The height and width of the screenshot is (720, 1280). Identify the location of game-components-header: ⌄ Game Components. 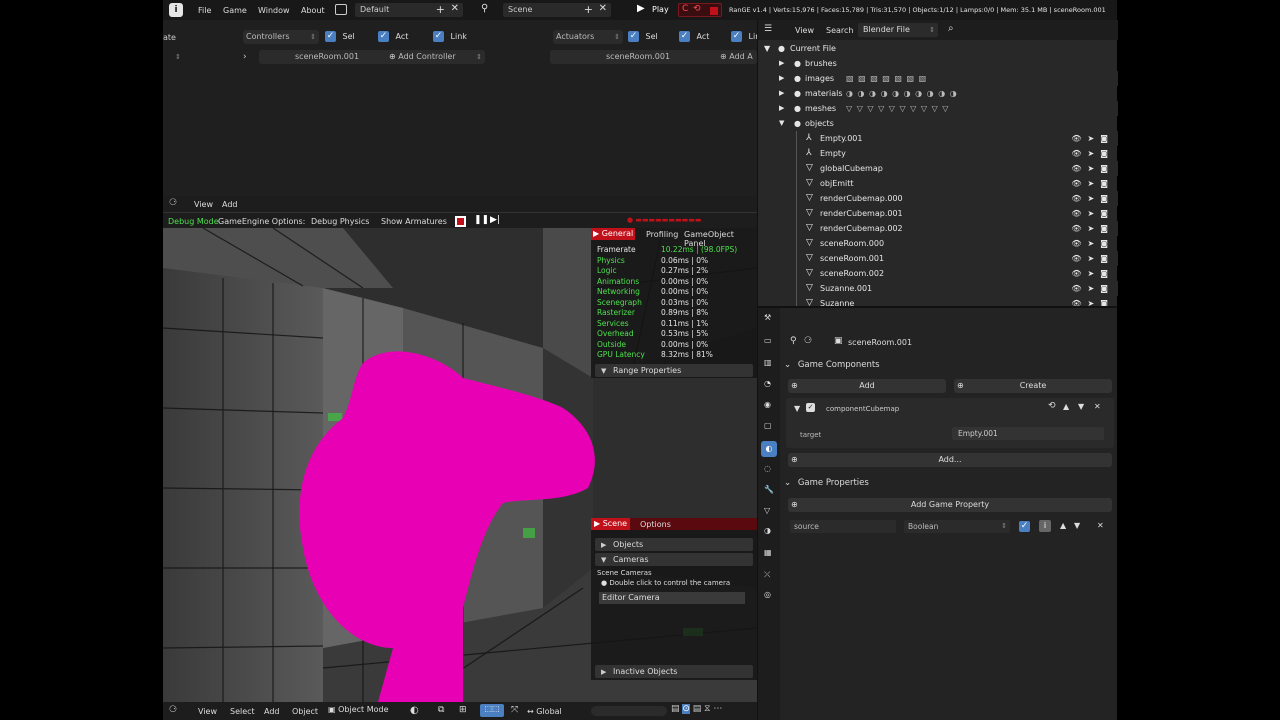
(949, 365).